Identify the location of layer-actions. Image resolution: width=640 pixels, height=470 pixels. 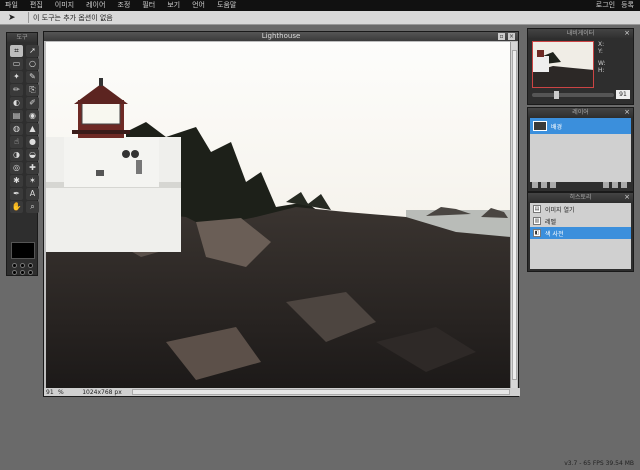
(580, 185).